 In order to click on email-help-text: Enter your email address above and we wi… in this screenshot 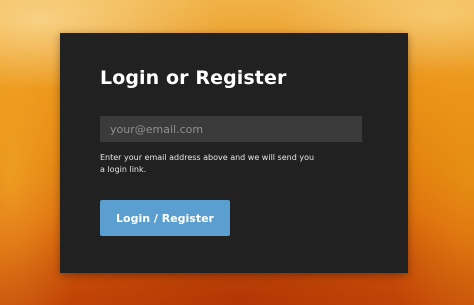, I will do `click(207, 163)`.